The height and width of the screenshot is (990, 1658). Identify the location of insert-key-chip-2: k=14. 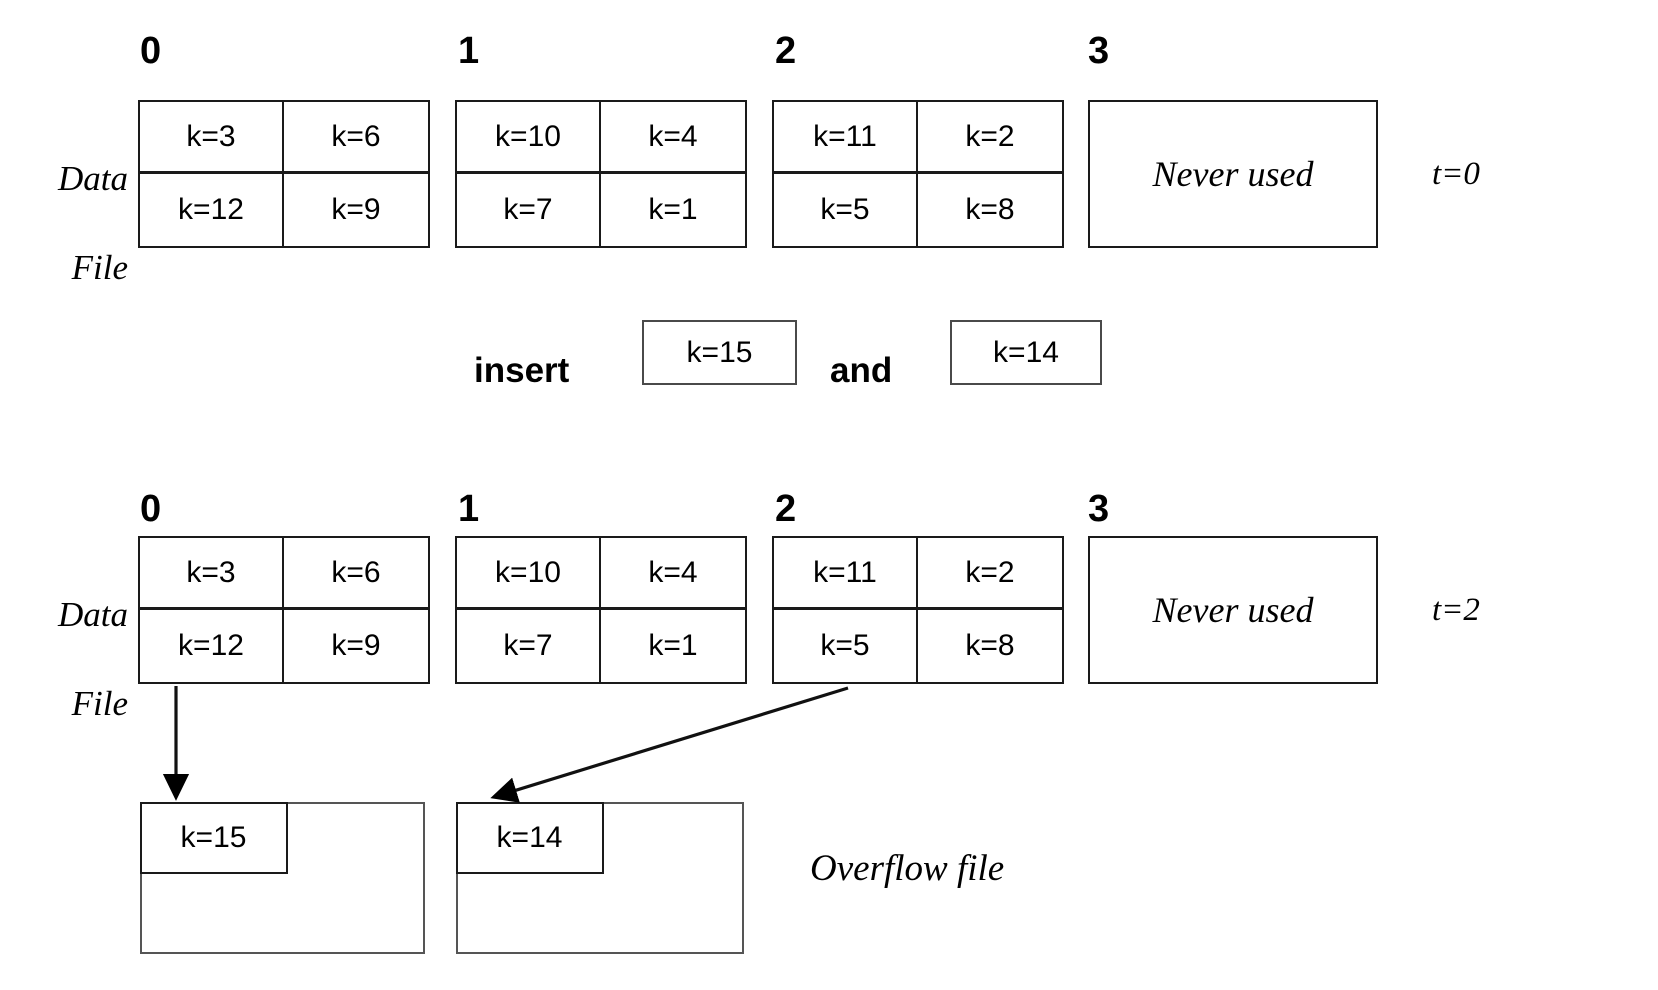
(1026, 352).